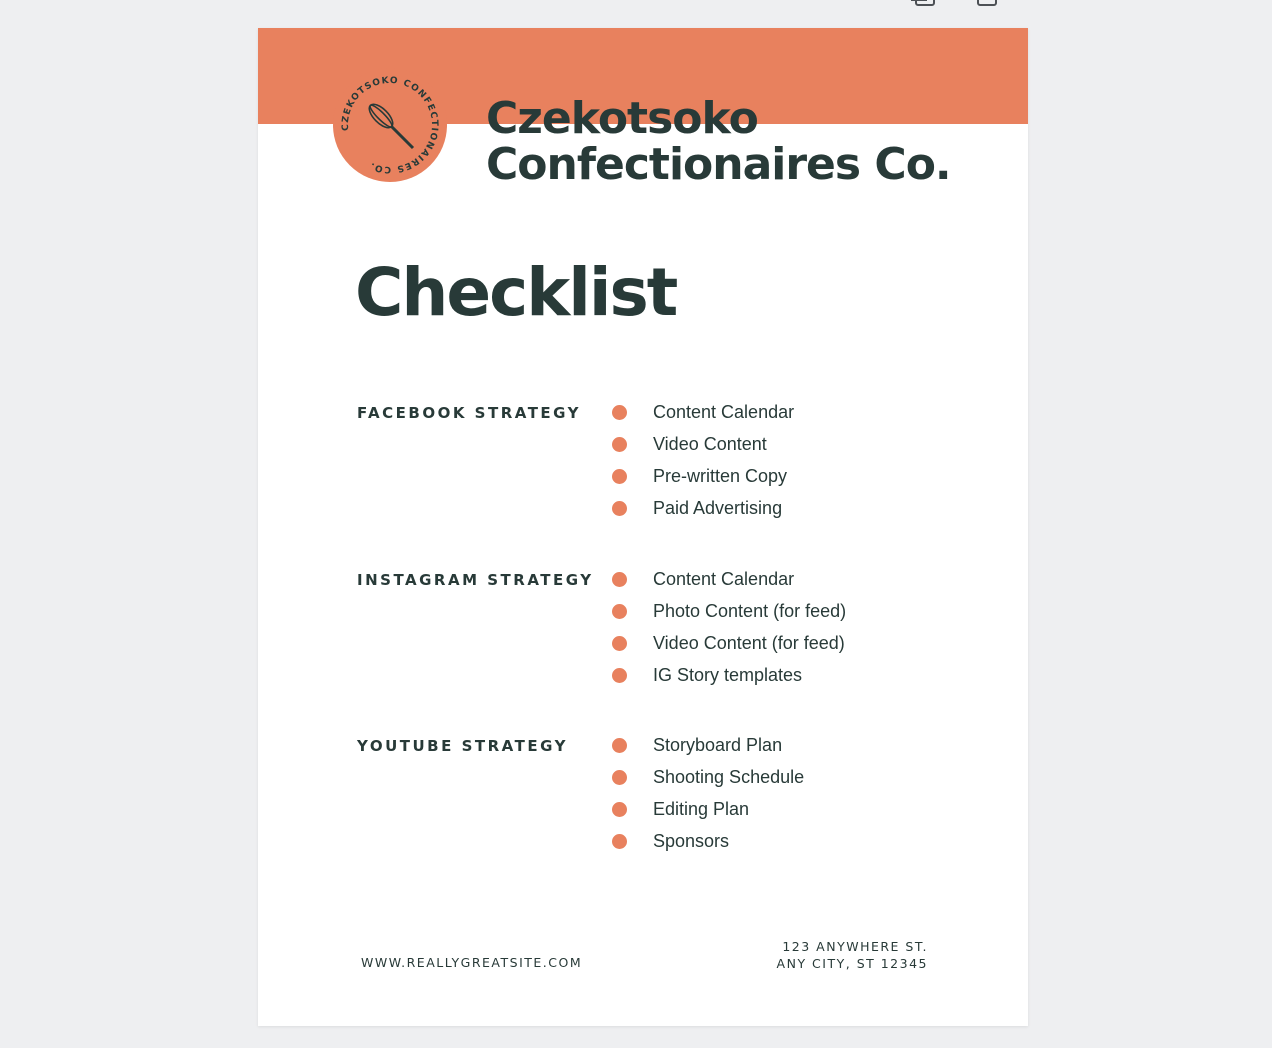 The width and height of the screenshot is (1272, 1048). What do you see at coordinates (472, 962) in the screenshot?
I see `footer-website: WWW.REALLYGREATSITE.COM` at bounding box center [472, 962].